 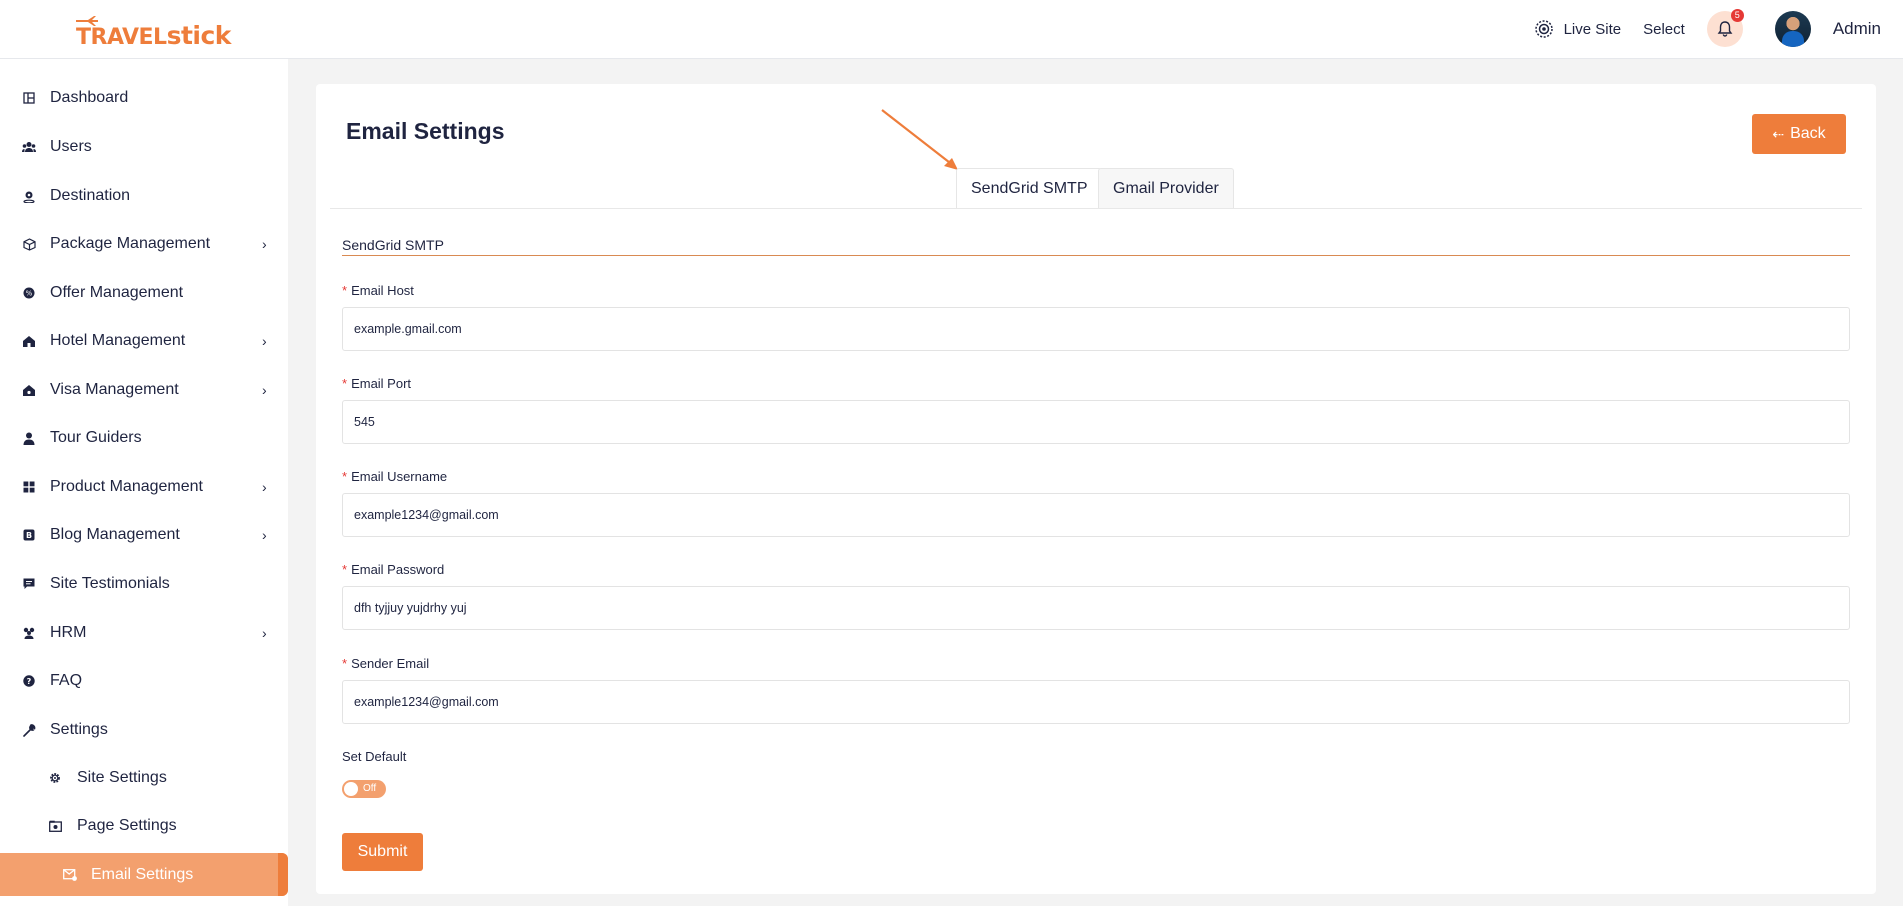 I want to click on gear-icon, so click(x=55, y=778).